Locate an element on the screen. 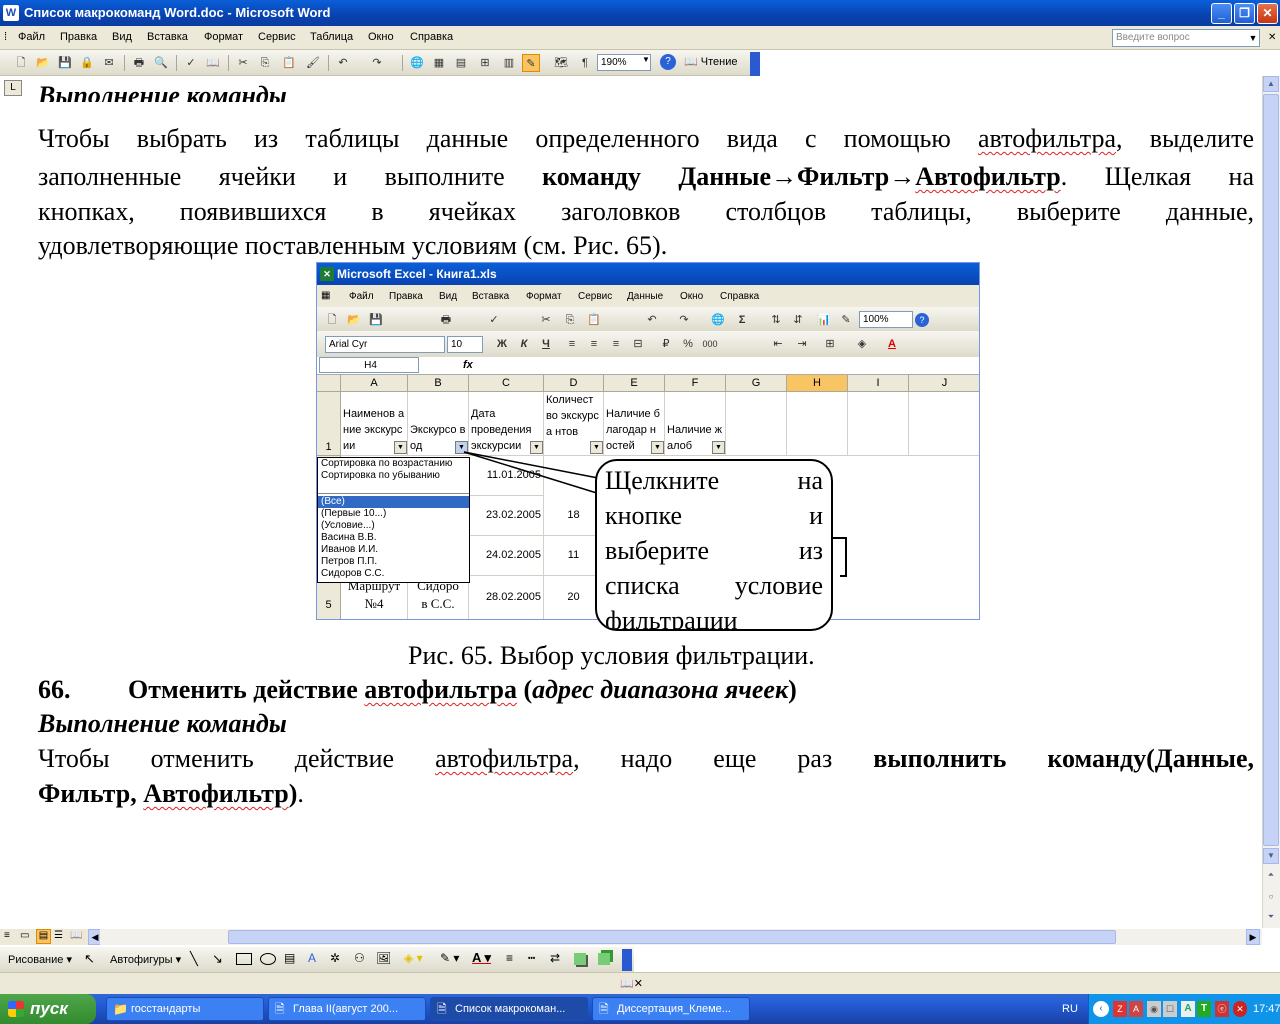 The image size is (1280, 1024). autofilter-dropdown-icon: ▼ is located at coordinates (400, 447).